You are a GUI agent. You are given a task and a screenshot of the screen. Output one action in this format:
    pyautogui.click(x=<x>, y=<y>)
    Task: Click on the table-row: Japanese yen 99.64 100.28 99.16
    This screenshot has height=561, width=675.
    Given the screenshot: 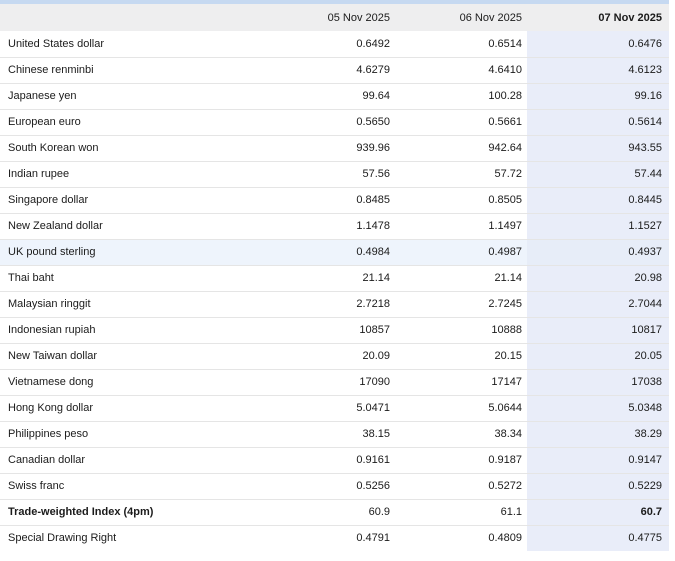 What is the action you would take?
    pyautogui.click(x=334, y=96)
    